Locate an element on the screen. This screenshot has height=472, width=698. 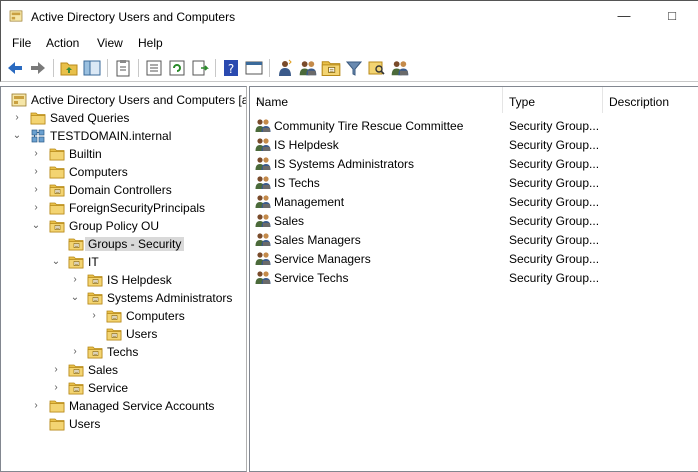
tree-item-sa-users: Users is located at coordinates (123, 334).